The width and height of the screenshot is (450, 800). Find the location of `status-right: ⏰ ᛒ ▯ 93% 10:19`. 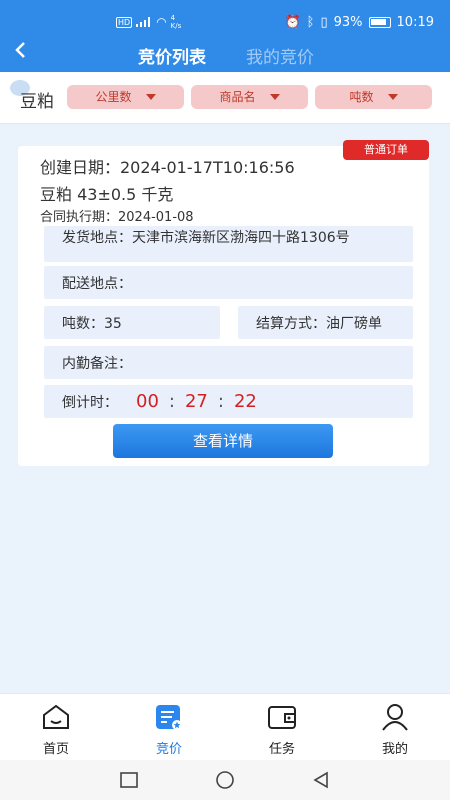

status-right: ⏰ ᛒ ▯ 93% 10:19 is located at coordinates (359, 22).